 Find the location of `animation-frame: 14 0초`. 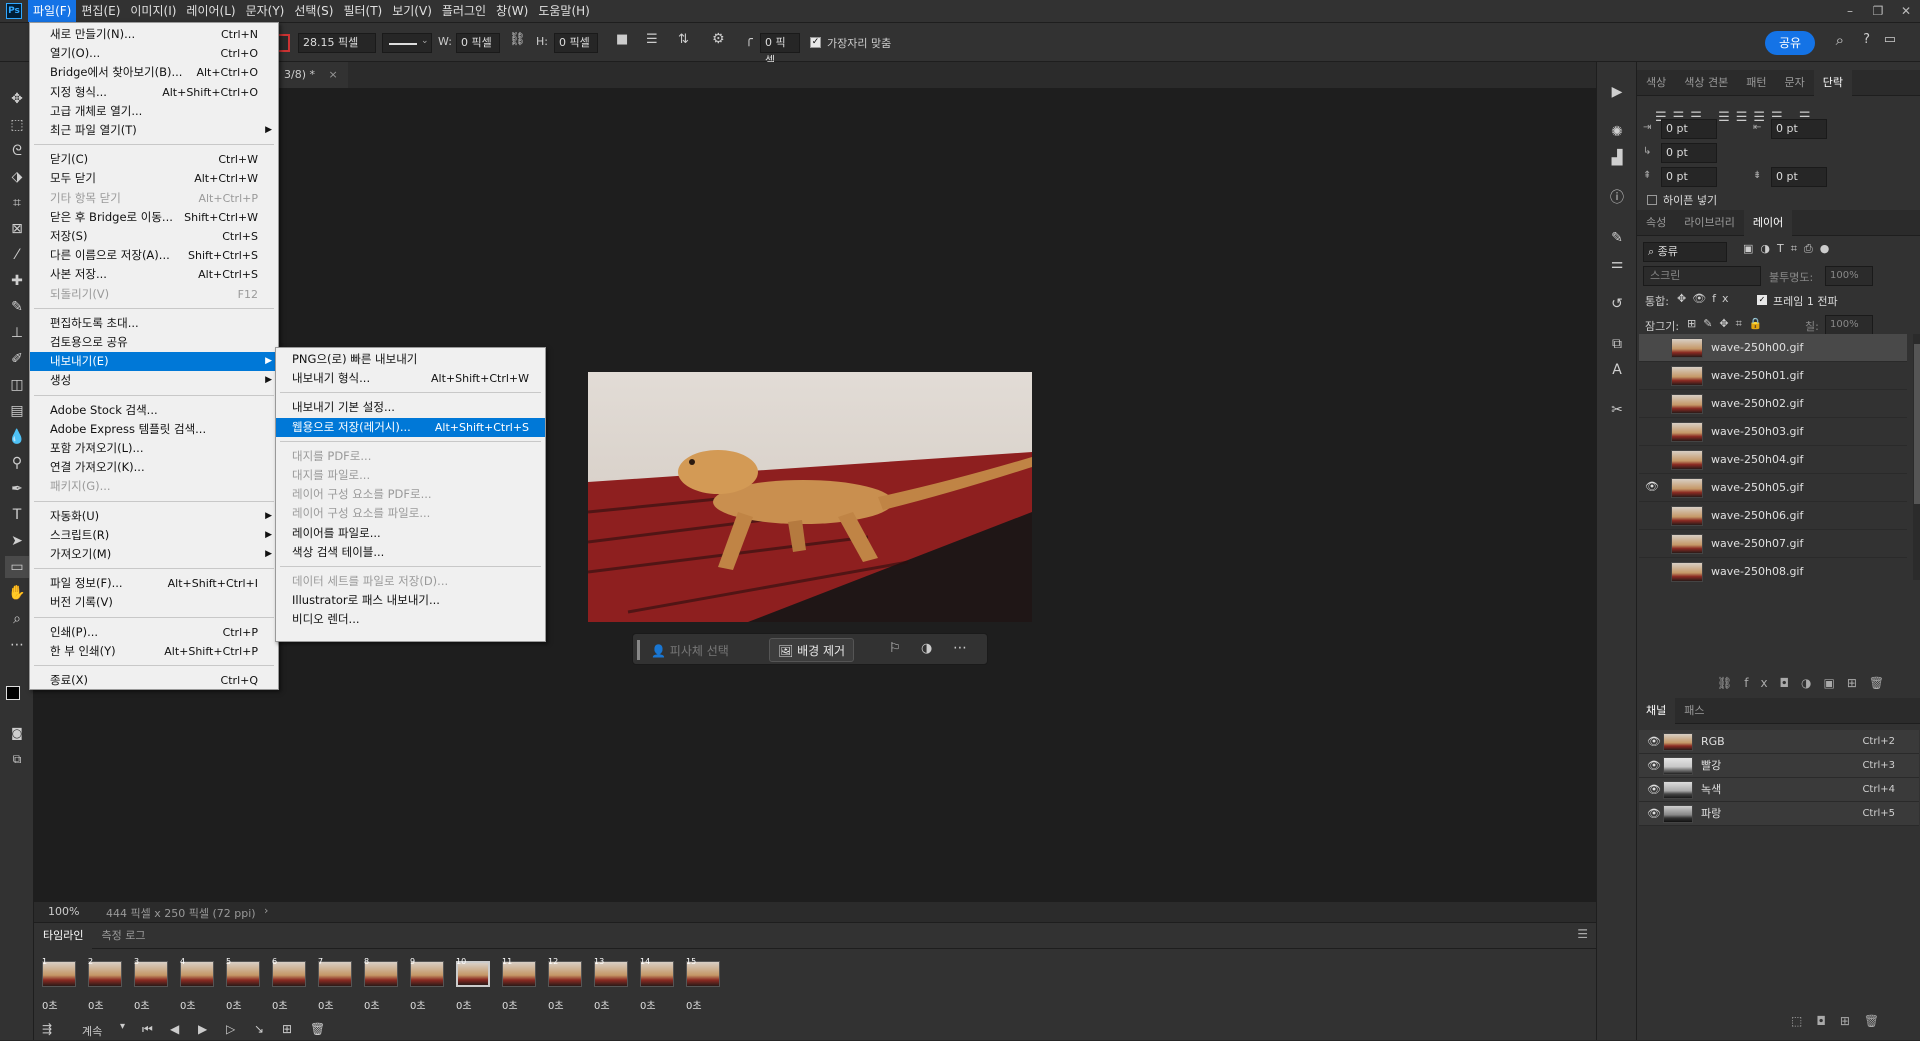

animation-frame: 14 0초 is located at coordinates (657, 987).